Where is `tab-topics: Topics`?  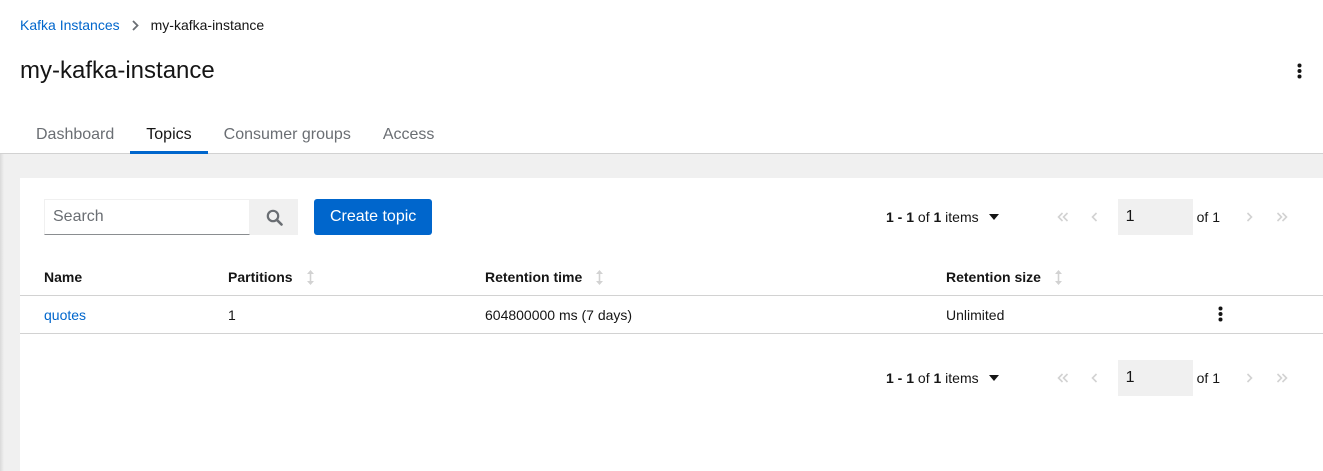 tab-topics: Topics is located at coordinates (169, 133).